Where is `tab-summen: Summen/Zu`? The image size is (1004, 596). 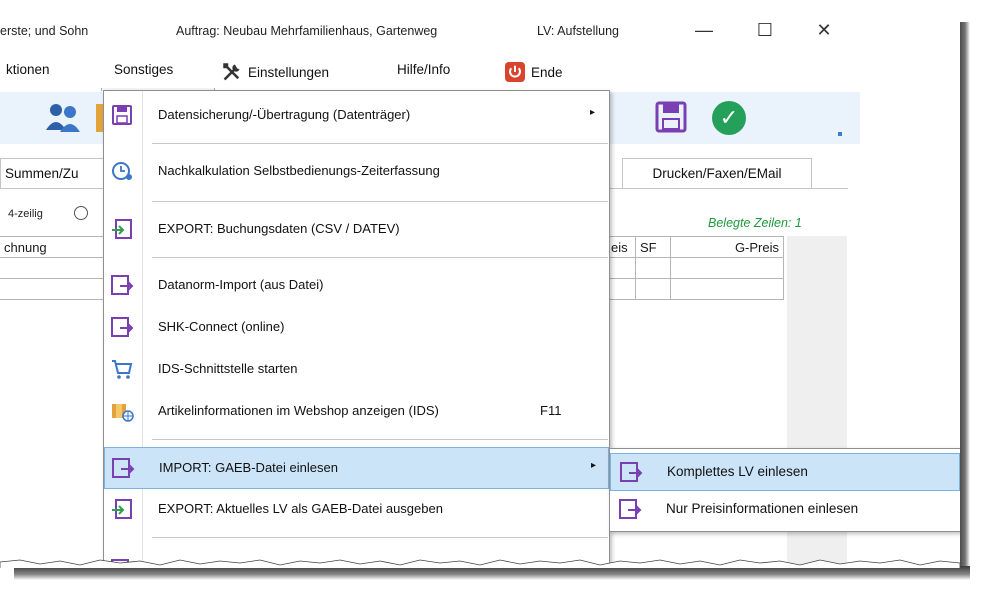 tab-summen: Summen/Zu is located at coordinates (53, 173).